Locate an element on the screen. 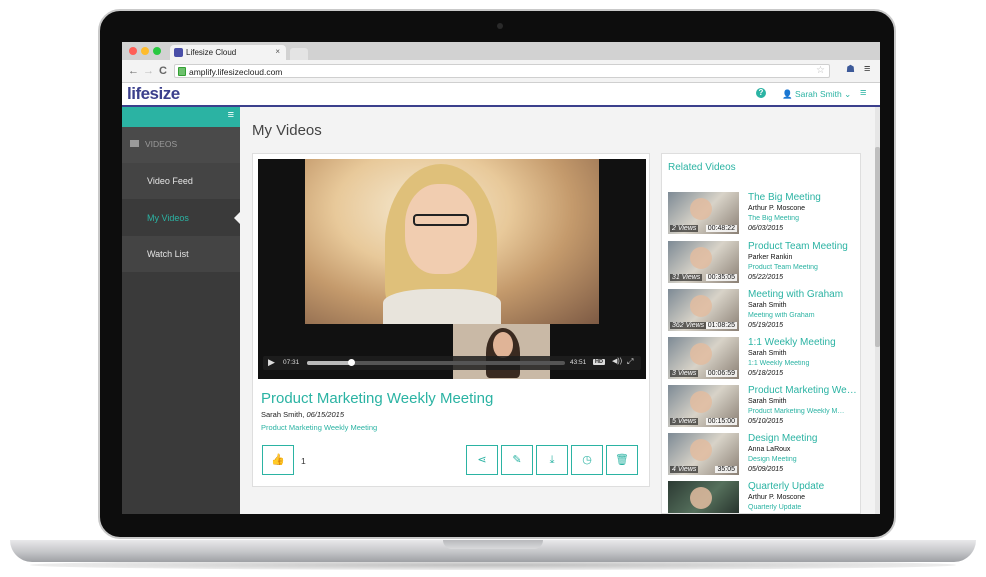 The image size is (986, 577). sidebar-item-watch-list: Watch List is located at coordinates (181, 254).